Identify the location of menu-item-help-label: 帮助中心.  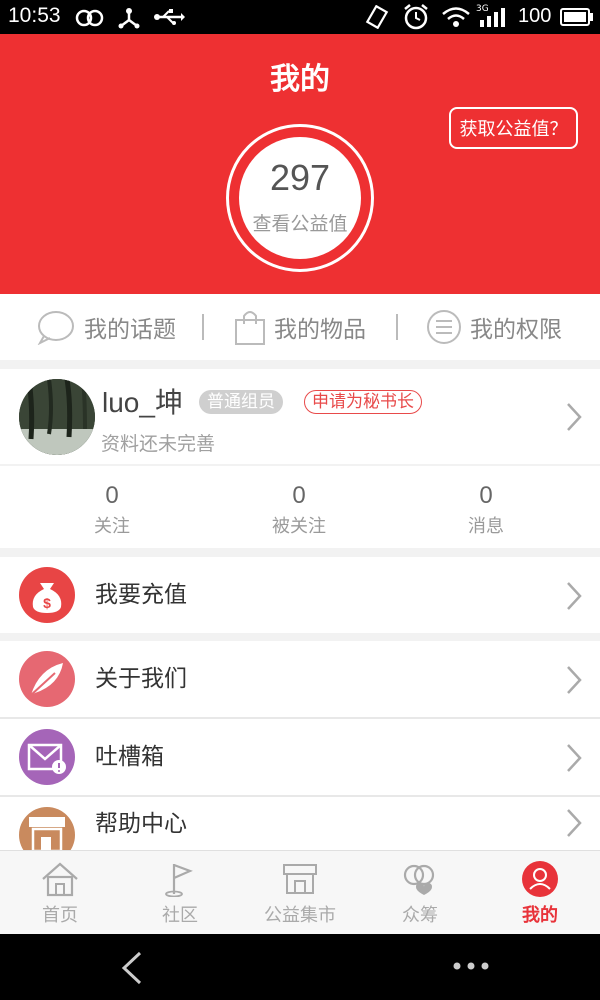
(141, 824).